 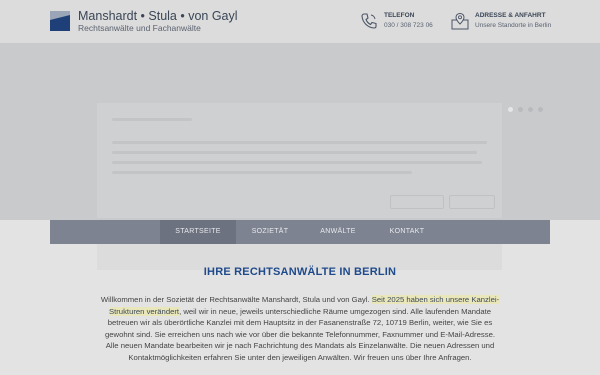 I want to click on nav-item-sozietaet: SOZIETÄT, so click(x=270, y=232).